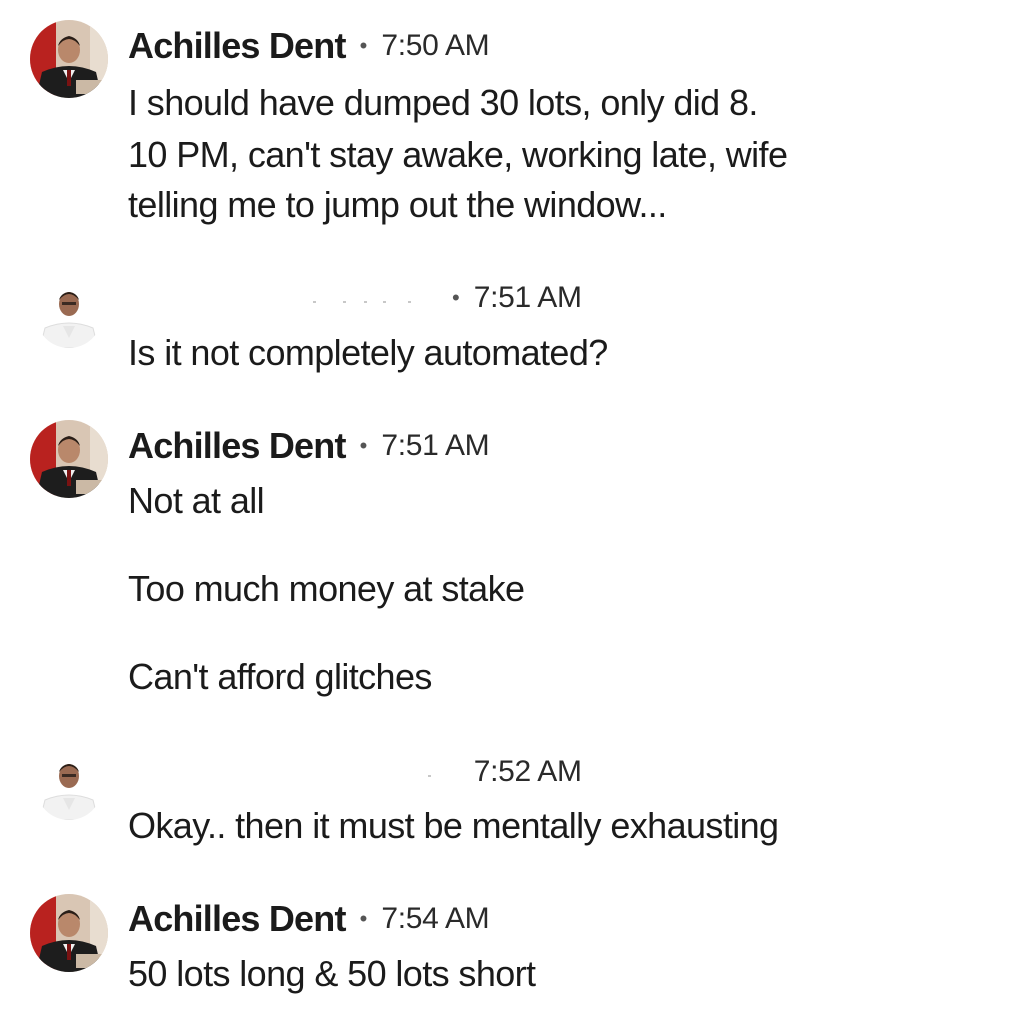 The image size is (1009, 1024). I want to click on message-header: Achilles Dent • 7:51 AM, so click(309, 446).